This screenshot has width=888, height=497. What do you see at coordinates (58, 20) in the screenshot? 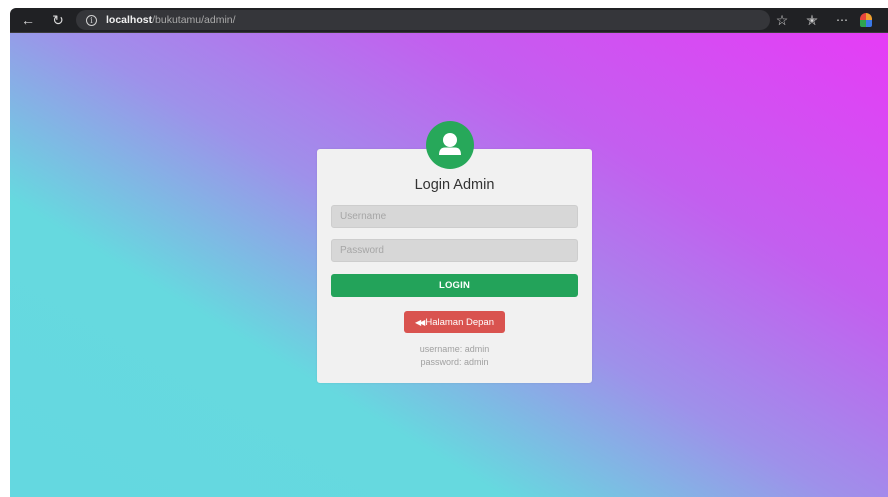
I see `refresh-icon: ↻` at bounding box center [58, 20].